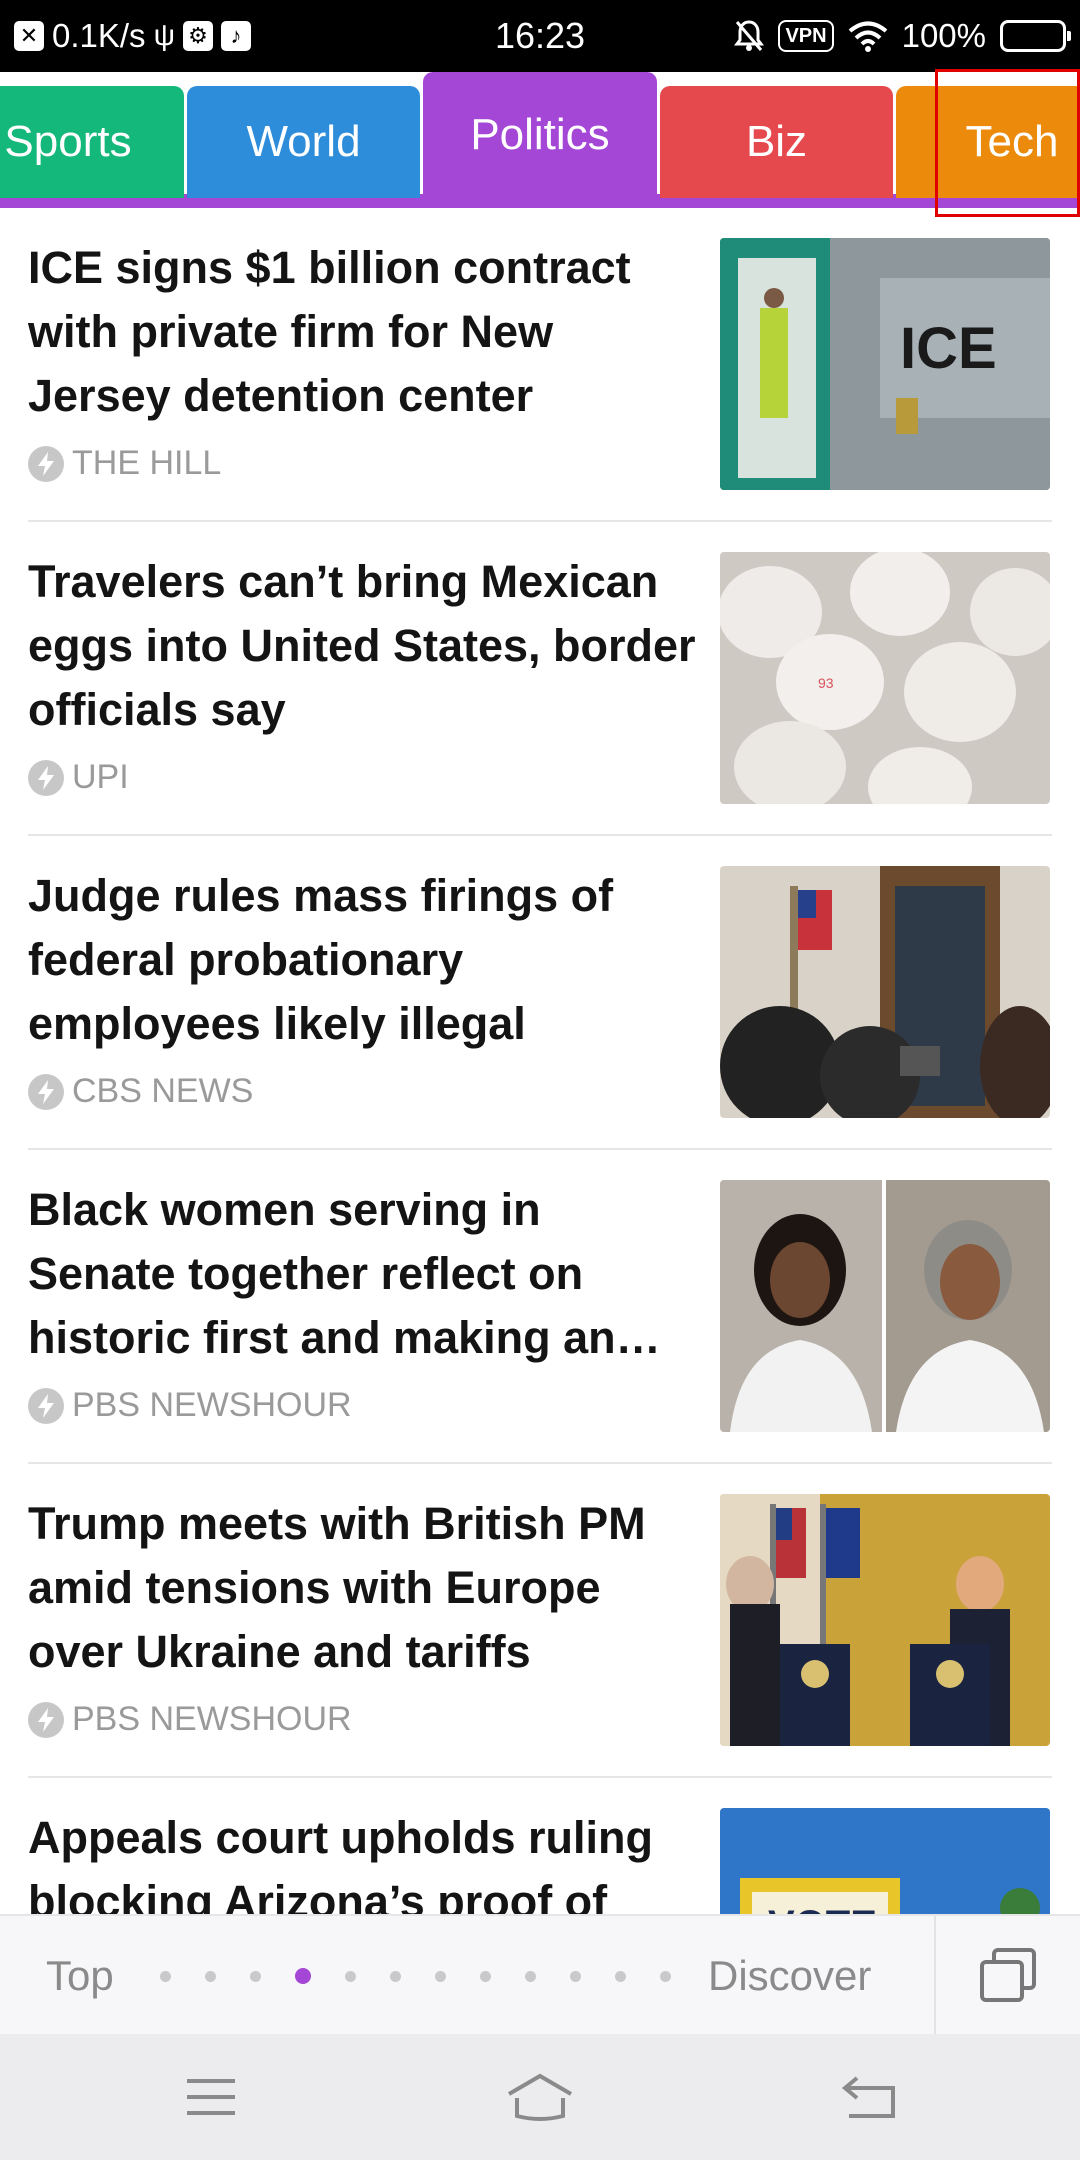  What do you see at coordinates (147, 463) in the screenshot?
I see `source-name: THE HILL` at bounding box center [147, 463].